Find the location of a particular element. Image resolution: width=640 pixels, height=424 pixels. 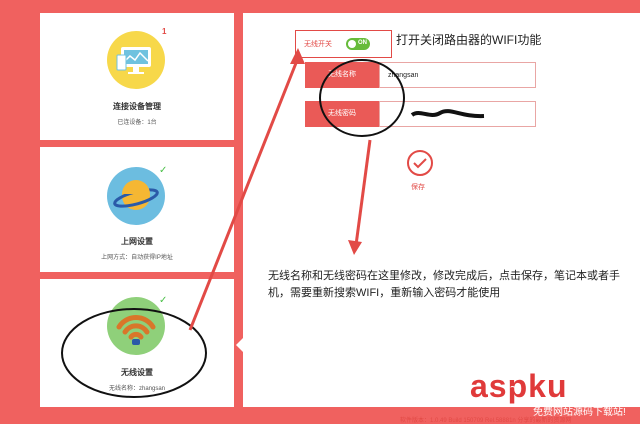

watermark-tld: .net is located at coordinates (620, 383).